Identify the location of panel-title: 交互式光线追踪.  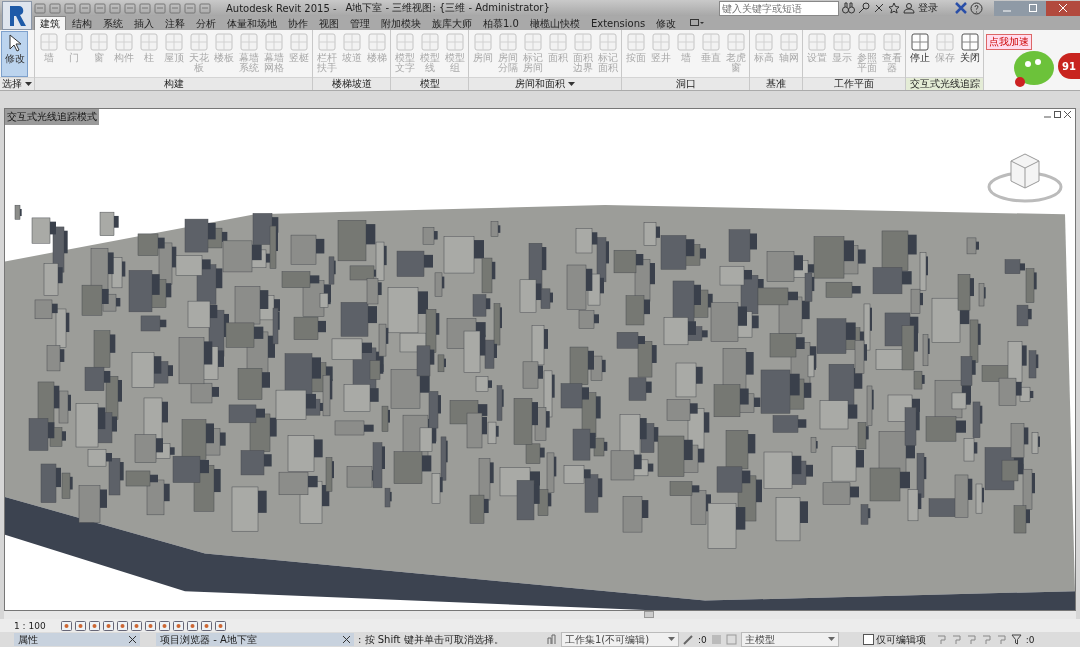
(944, 83).